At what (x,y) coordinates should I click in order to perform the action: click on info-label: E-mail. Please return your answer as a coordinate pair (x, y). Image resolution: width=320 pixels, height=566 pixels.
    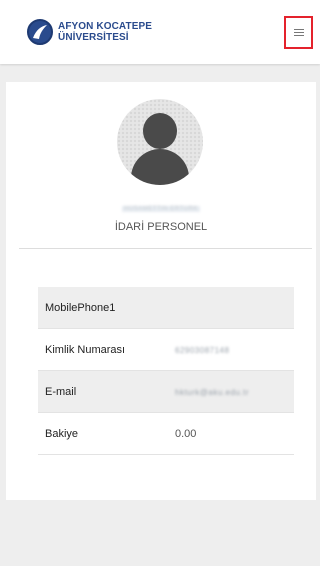
    Looking at the image, I should click on (61, 391).